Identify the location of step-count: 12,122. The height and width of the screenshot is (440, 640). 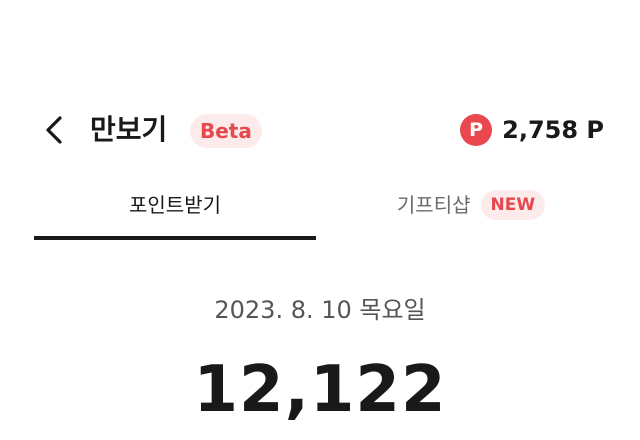
(320, 390).